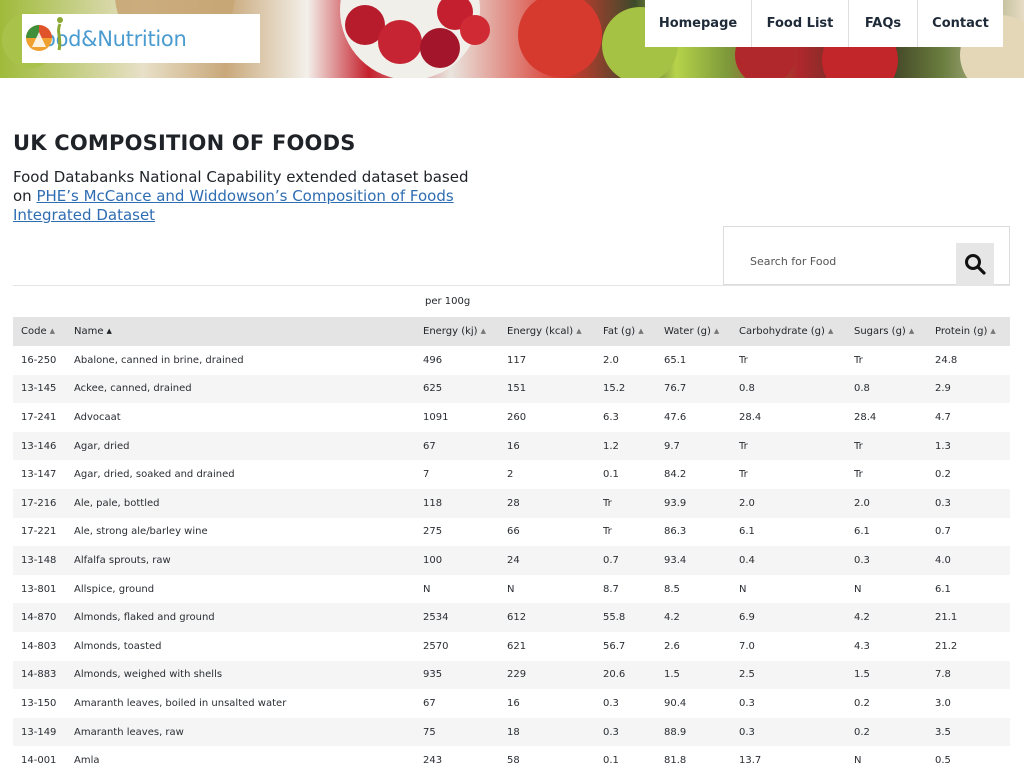 The image size is (1024, 783). I want to click on cell-water: 2.6, so click(672, 646).